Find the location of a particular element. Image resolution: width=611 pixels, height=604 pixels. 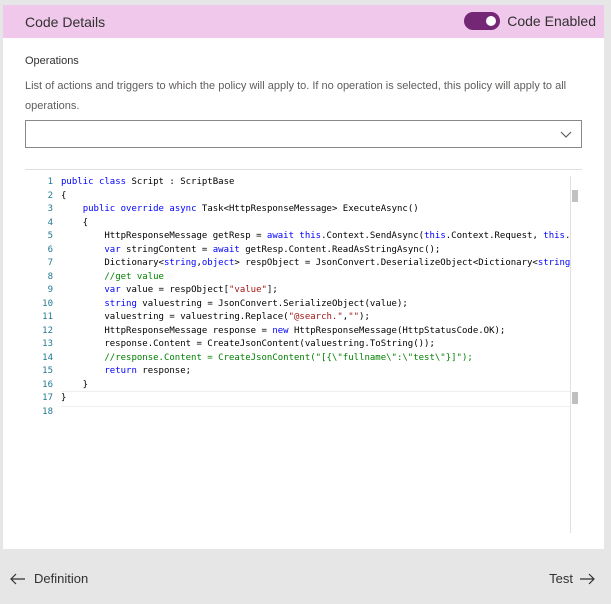

code-line: public class Script : ScriptBase is located at coordinates (315, 183).